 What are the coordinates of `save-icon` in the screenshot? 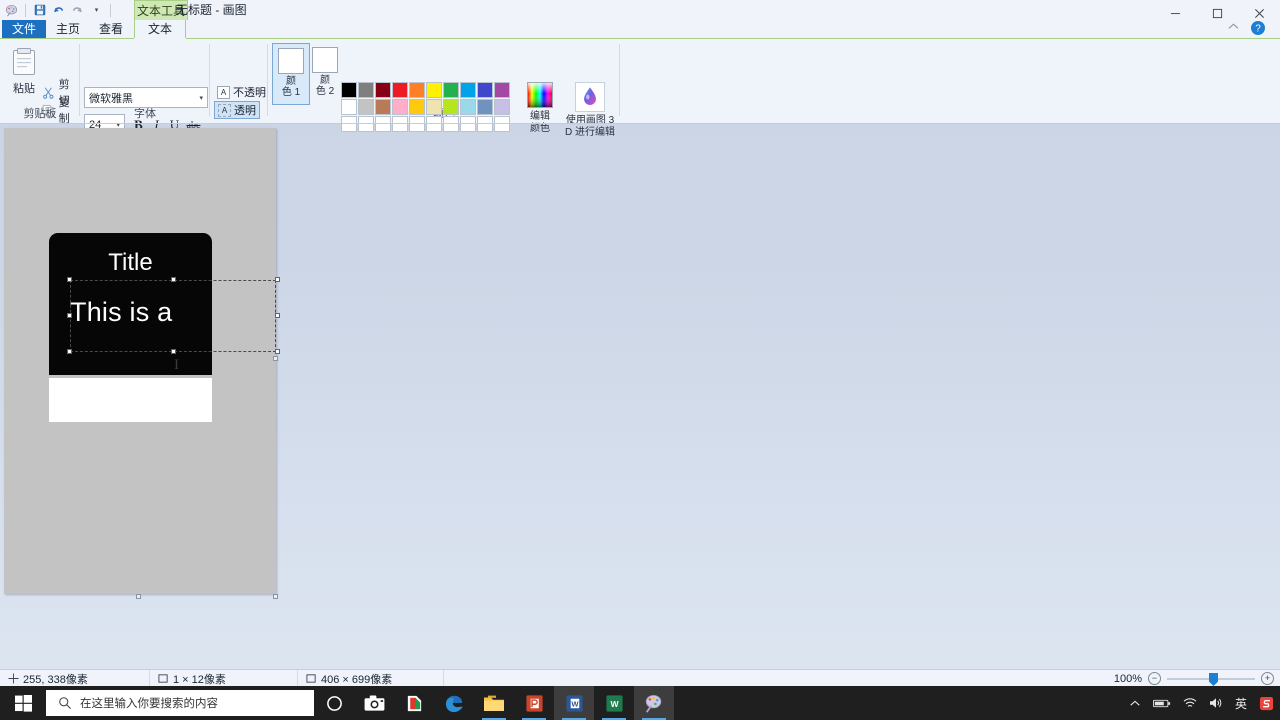 It's located at (39, 10).